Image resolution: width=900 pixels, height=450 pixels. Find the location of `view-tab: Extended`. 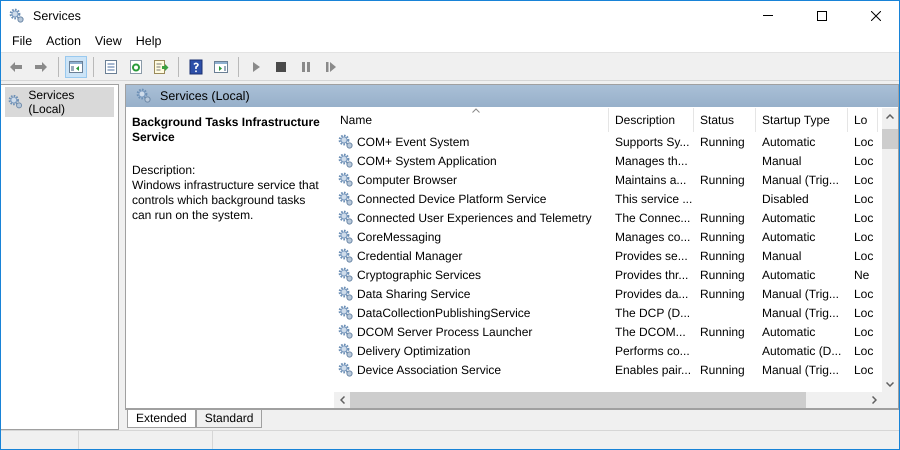

view-tab: Extended is located at coordinates (161, 419).